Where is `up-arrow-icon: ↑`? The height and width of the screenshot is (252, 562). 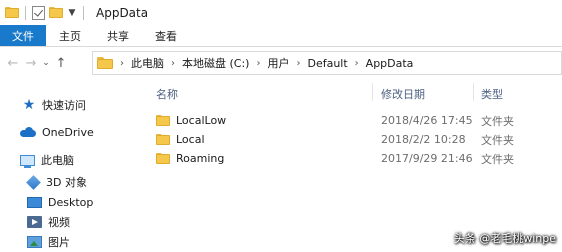
up-arrow-icon: ↑ is located at coordinates (61, 63).